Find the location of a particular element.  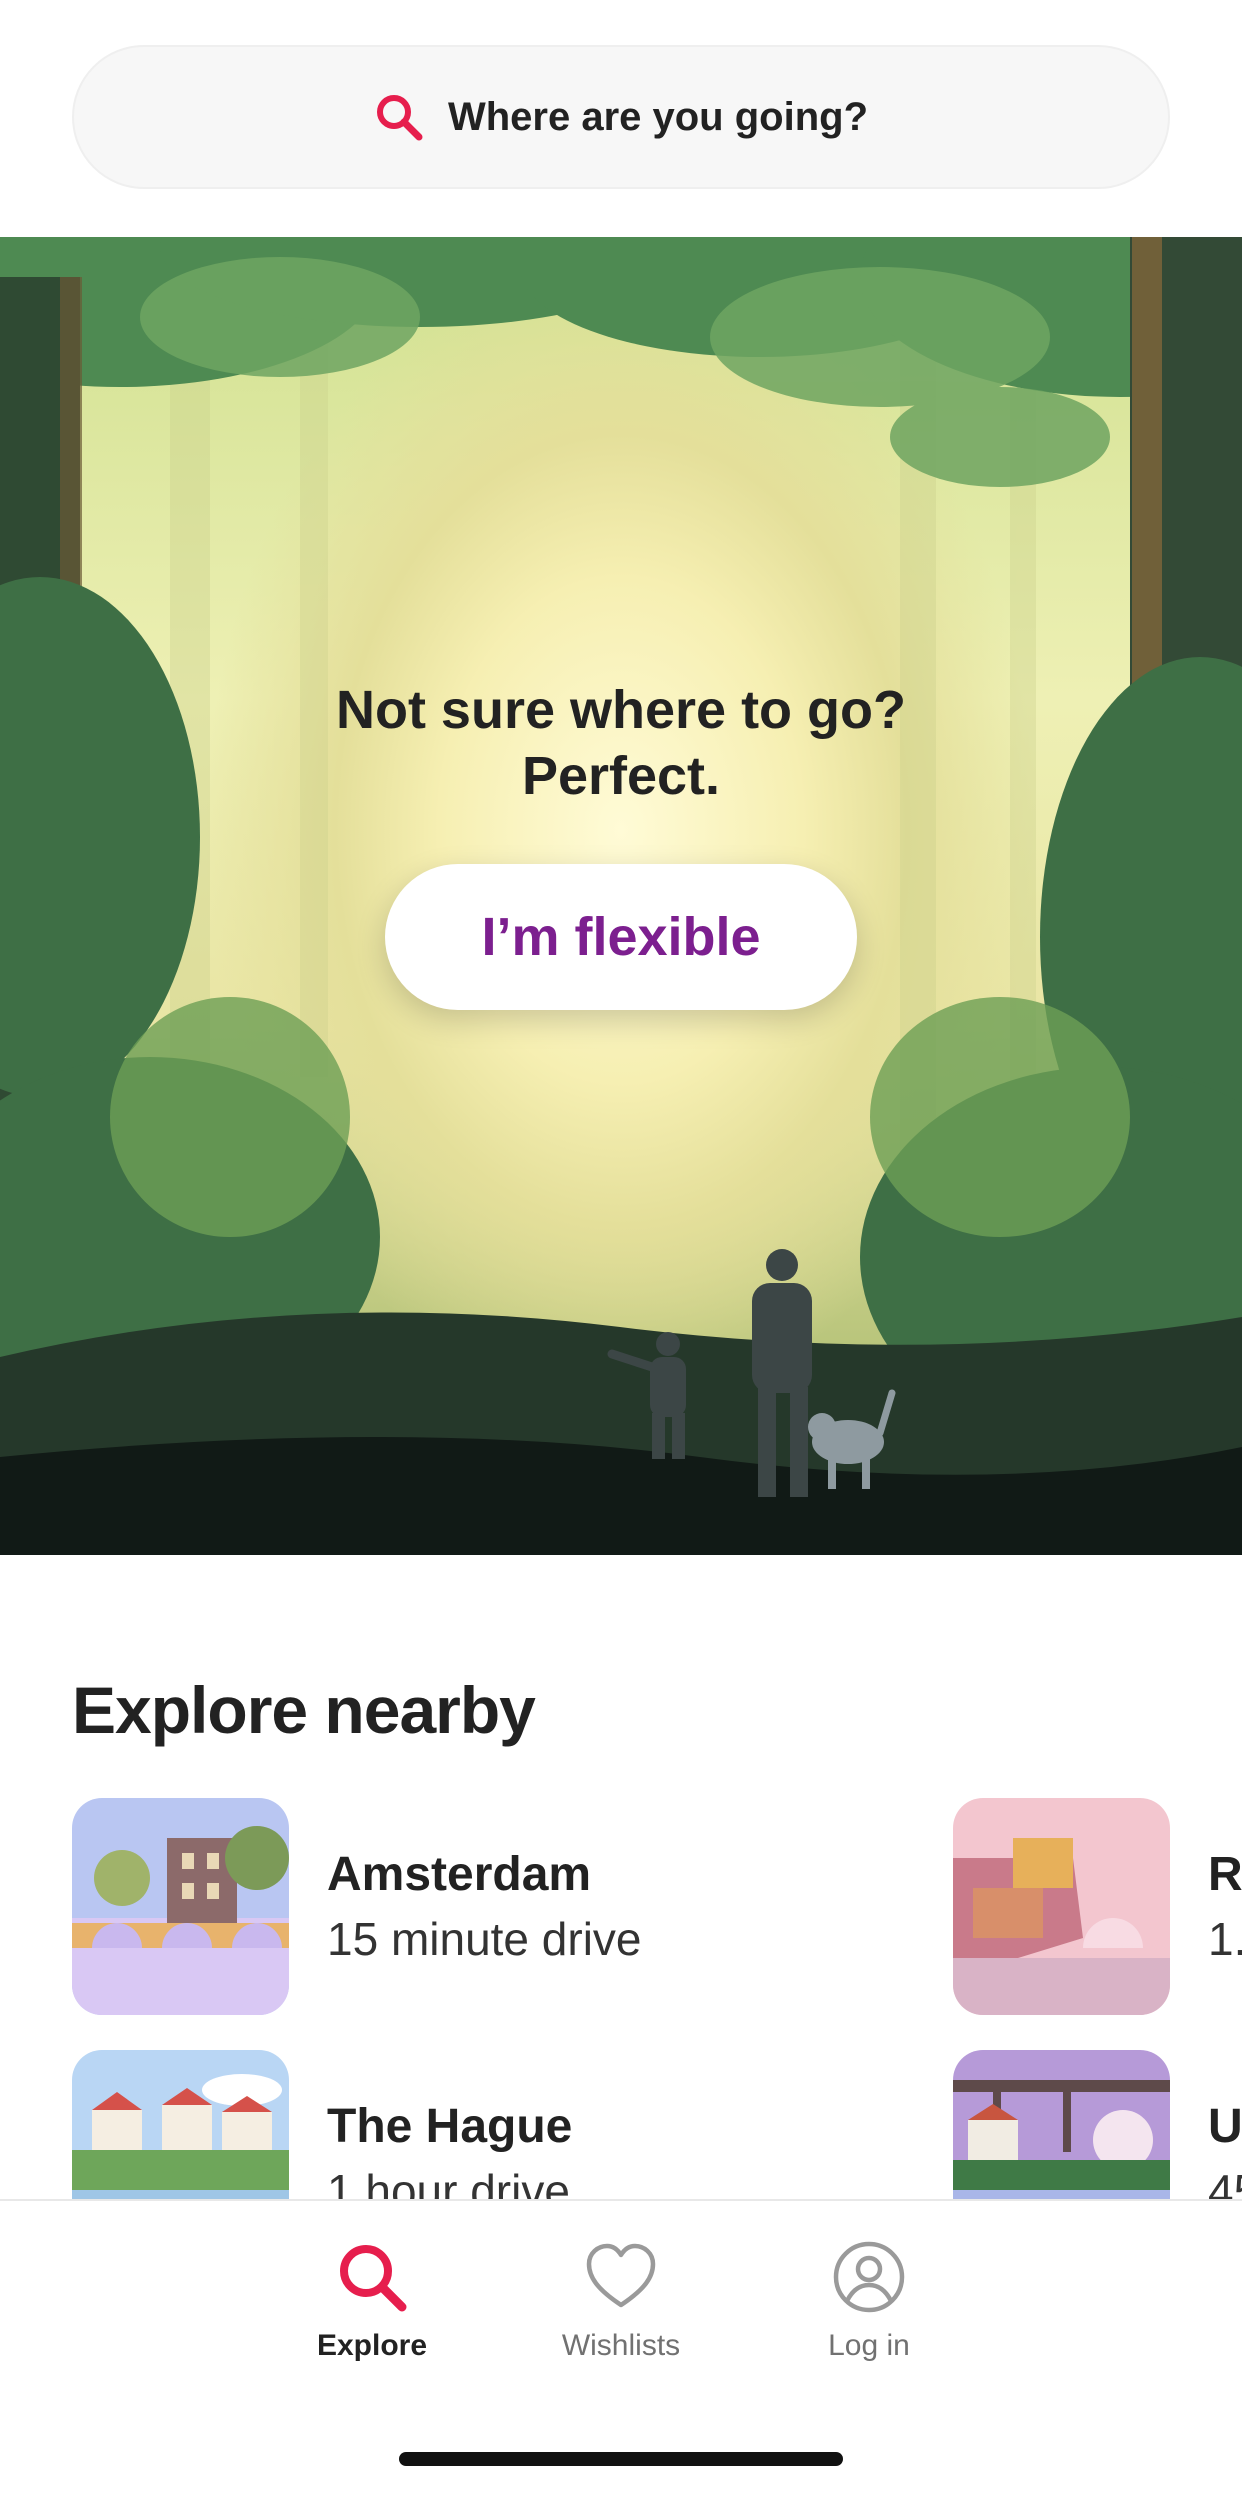

hero-heading-line-2: Perfect. is located at coordinates (621, 776).